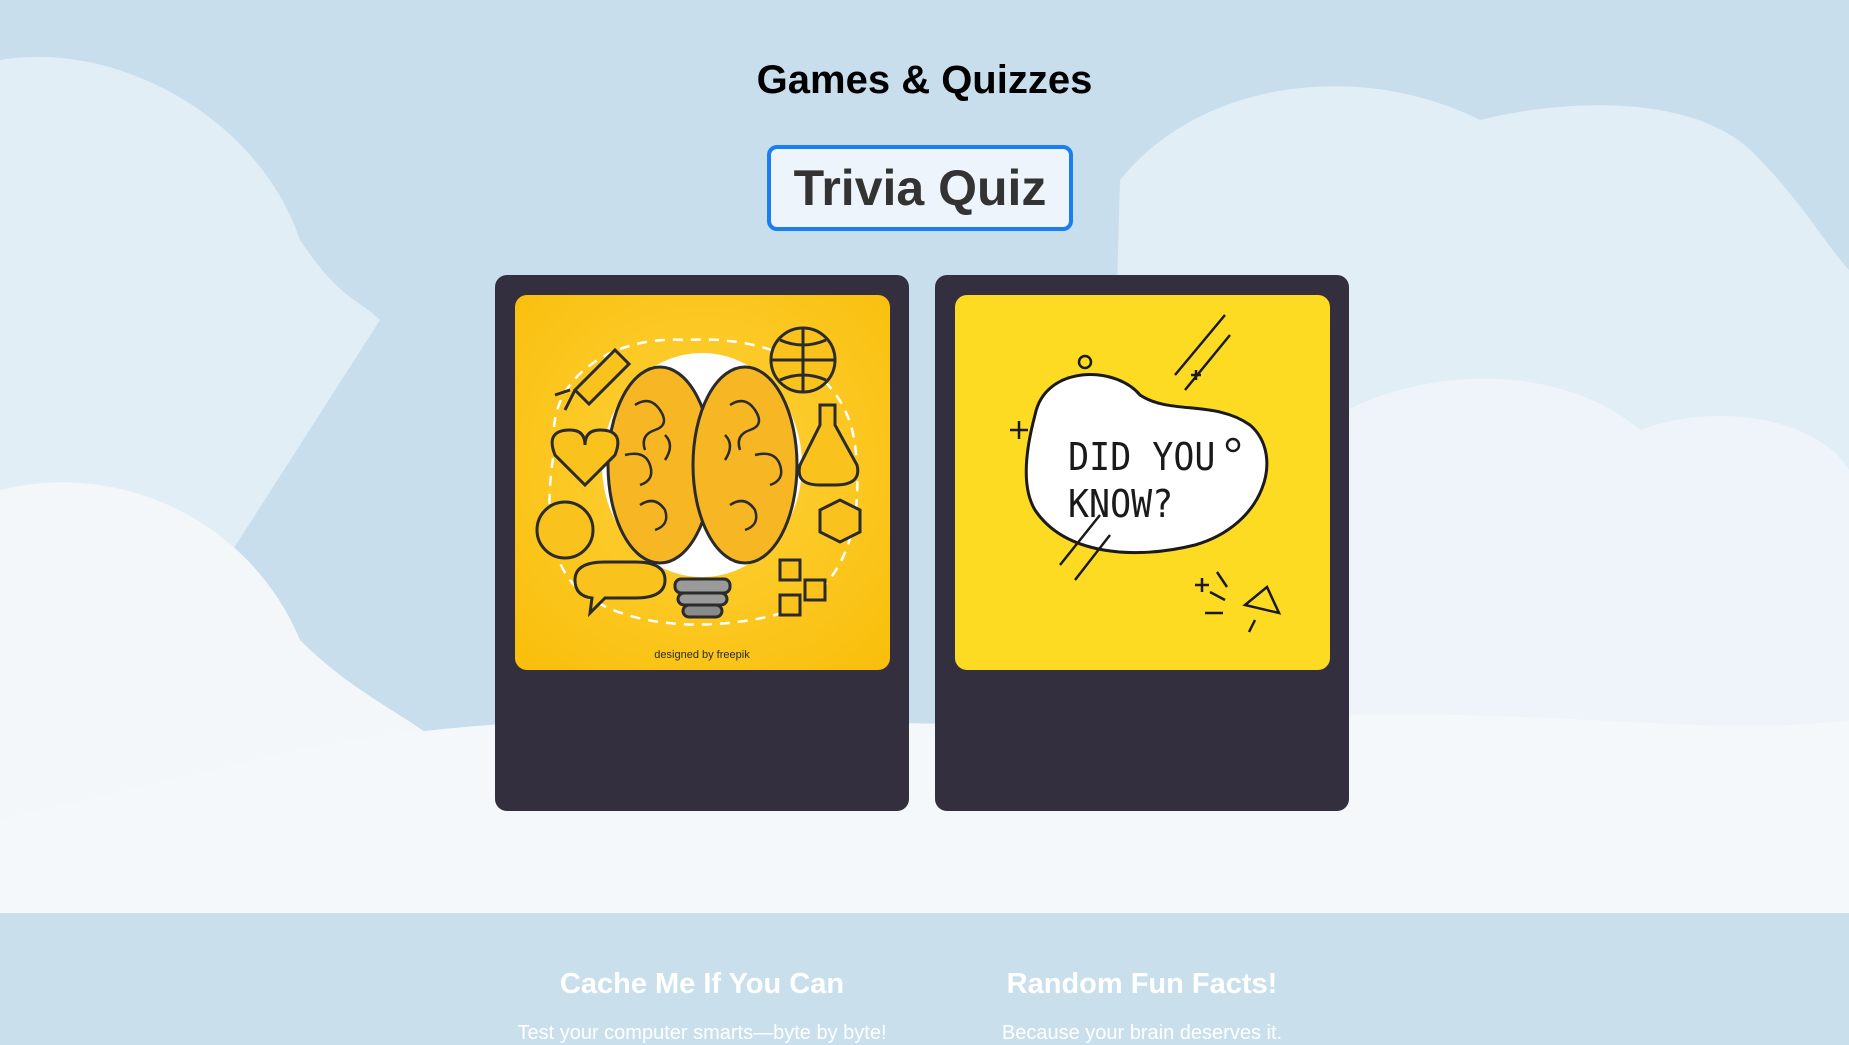 This screenshot has width=1849, height=1045. What do you see at coordinates (1120, 504) in the screenshot?
I see `did-you-text-line2: KNOW?` at bounding box center [1120, 504].